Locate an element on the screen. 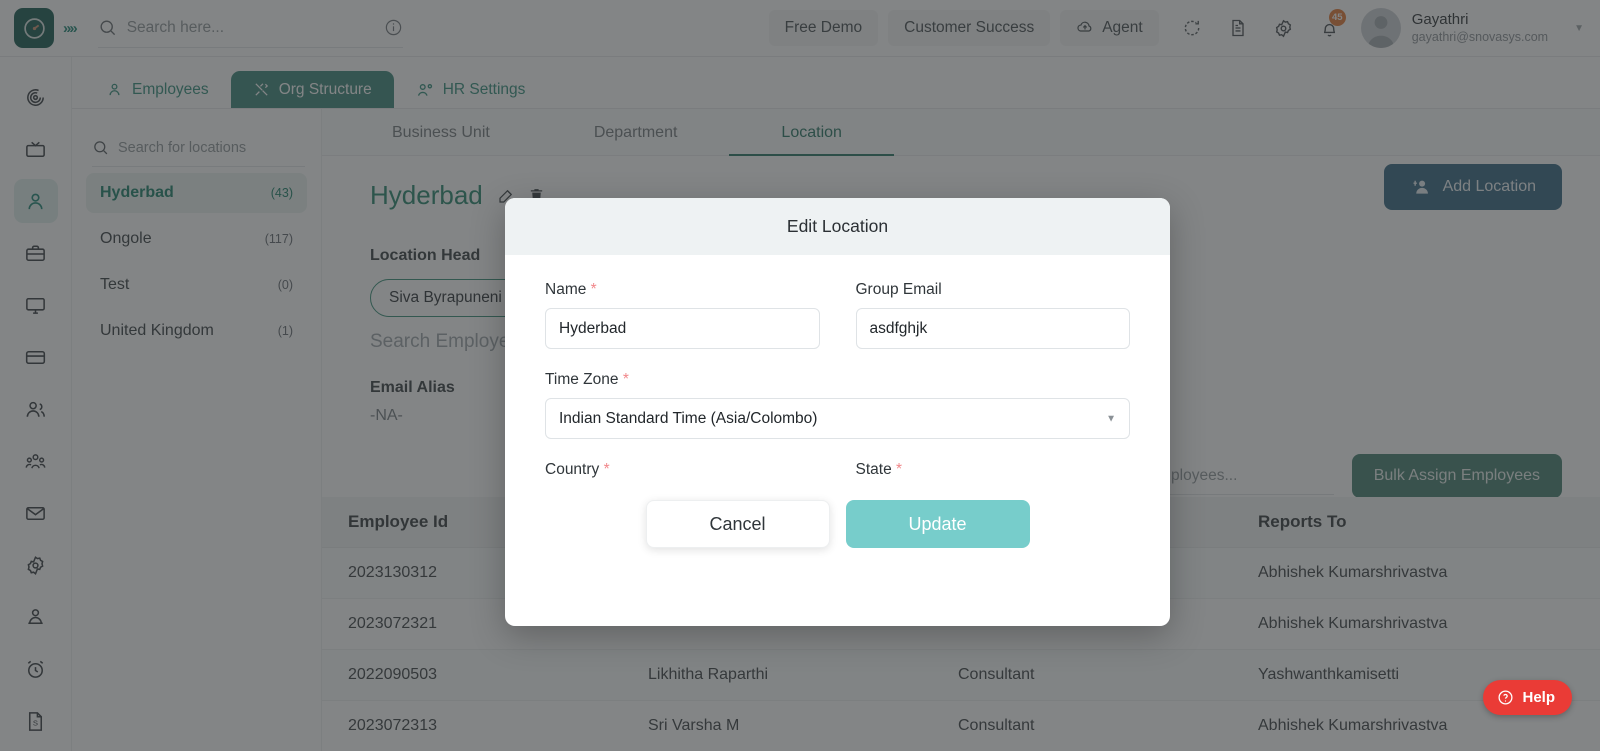 This screenshot has width=1600, height=751. field-time-zone-label: Time Zone * is located at coordinates (837, 380).